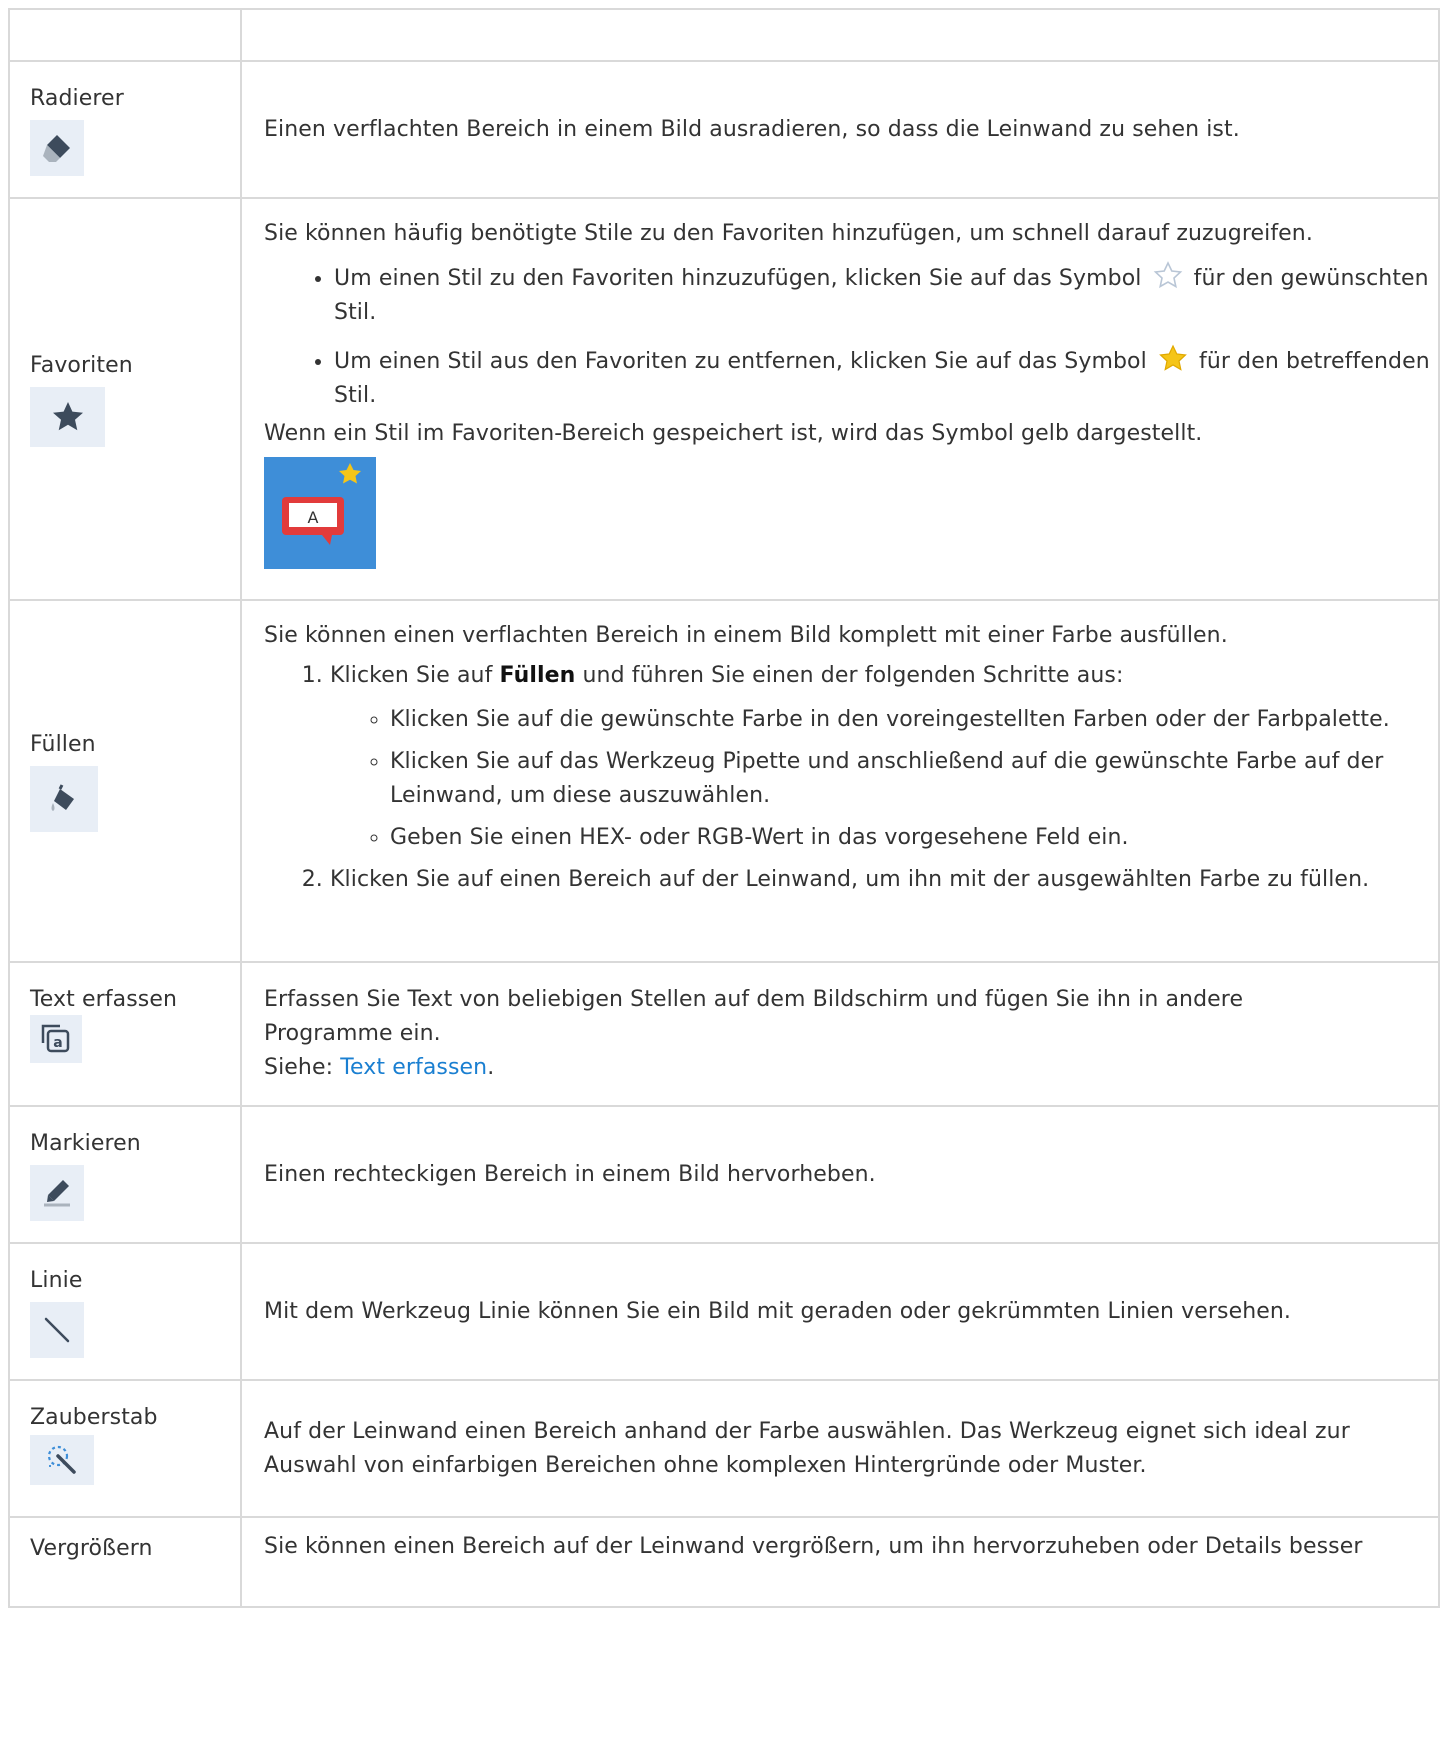  What do you see at coordinates (537, 675) in the screenshot?
I see `step-emphasis: Füllen` at bounding box center [537, 675].